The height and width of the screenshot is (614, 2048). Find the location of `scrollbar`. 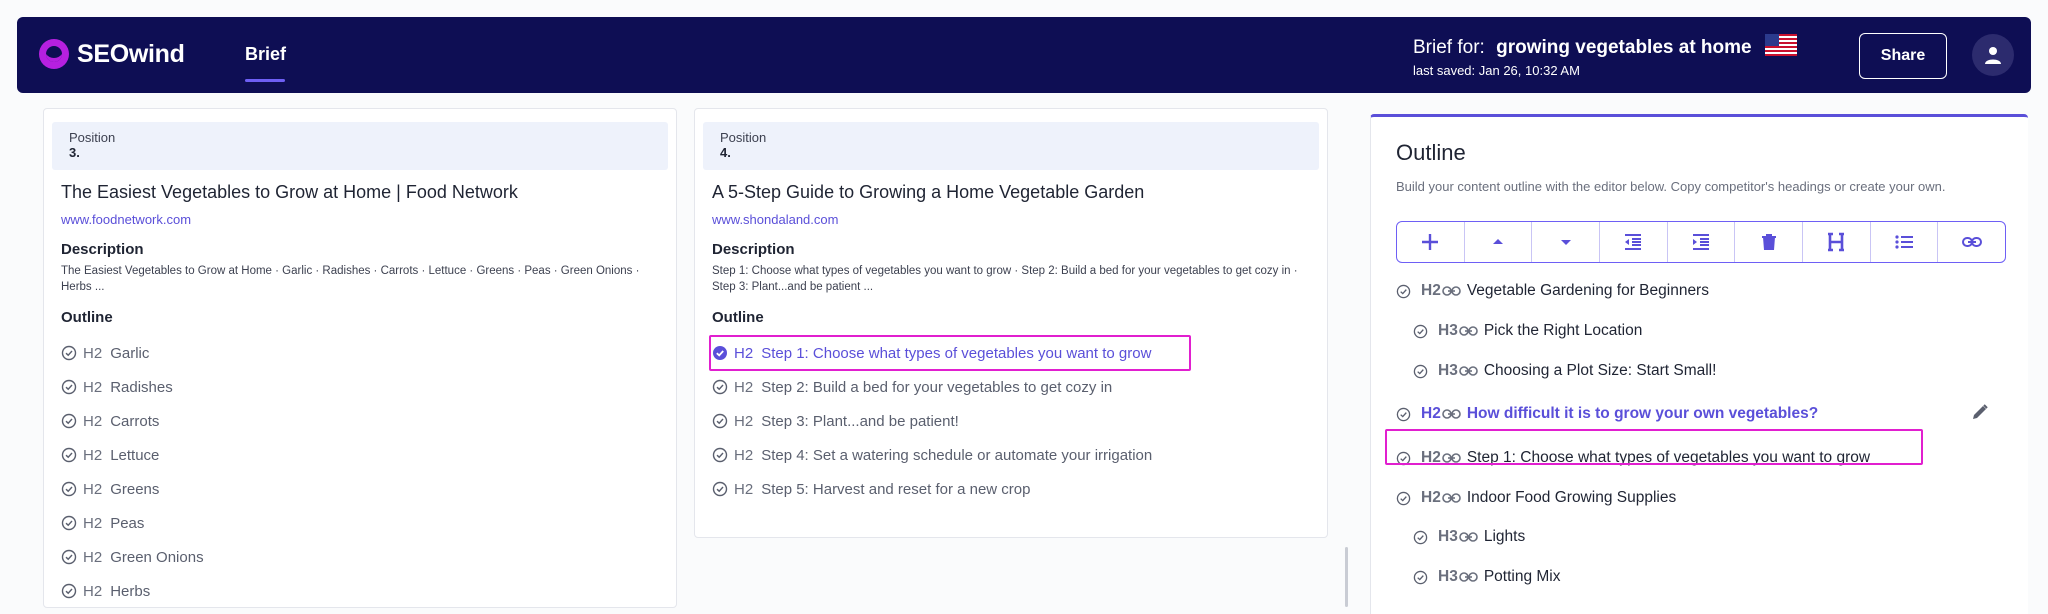

scrollbar is located at coordinates (1346, 577).